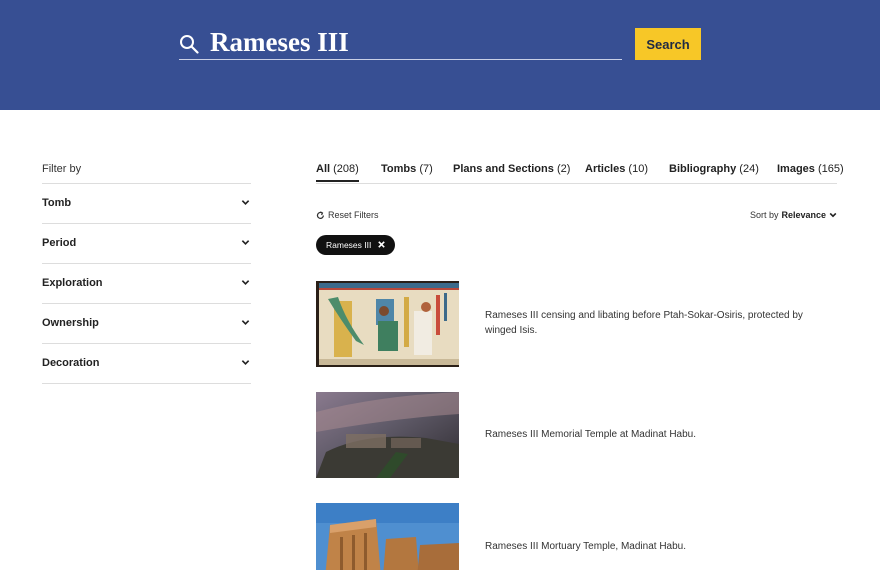 This screenshot has height=570, width=880. Describe the element at coordinates (146, 204) in the screenshot. I see `filter-tomb: Tomb` at that location.